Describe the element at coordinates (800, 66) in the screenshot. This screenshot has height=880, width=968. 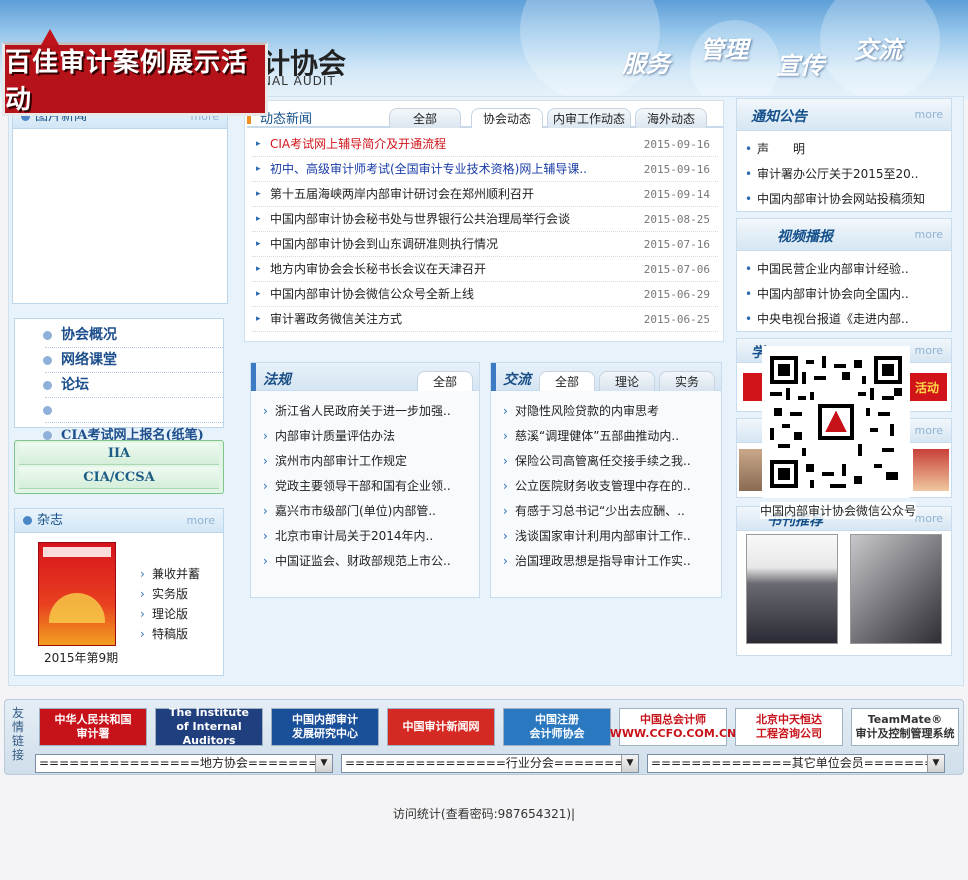
I see `slogan-publicity: 宣传` at that location.